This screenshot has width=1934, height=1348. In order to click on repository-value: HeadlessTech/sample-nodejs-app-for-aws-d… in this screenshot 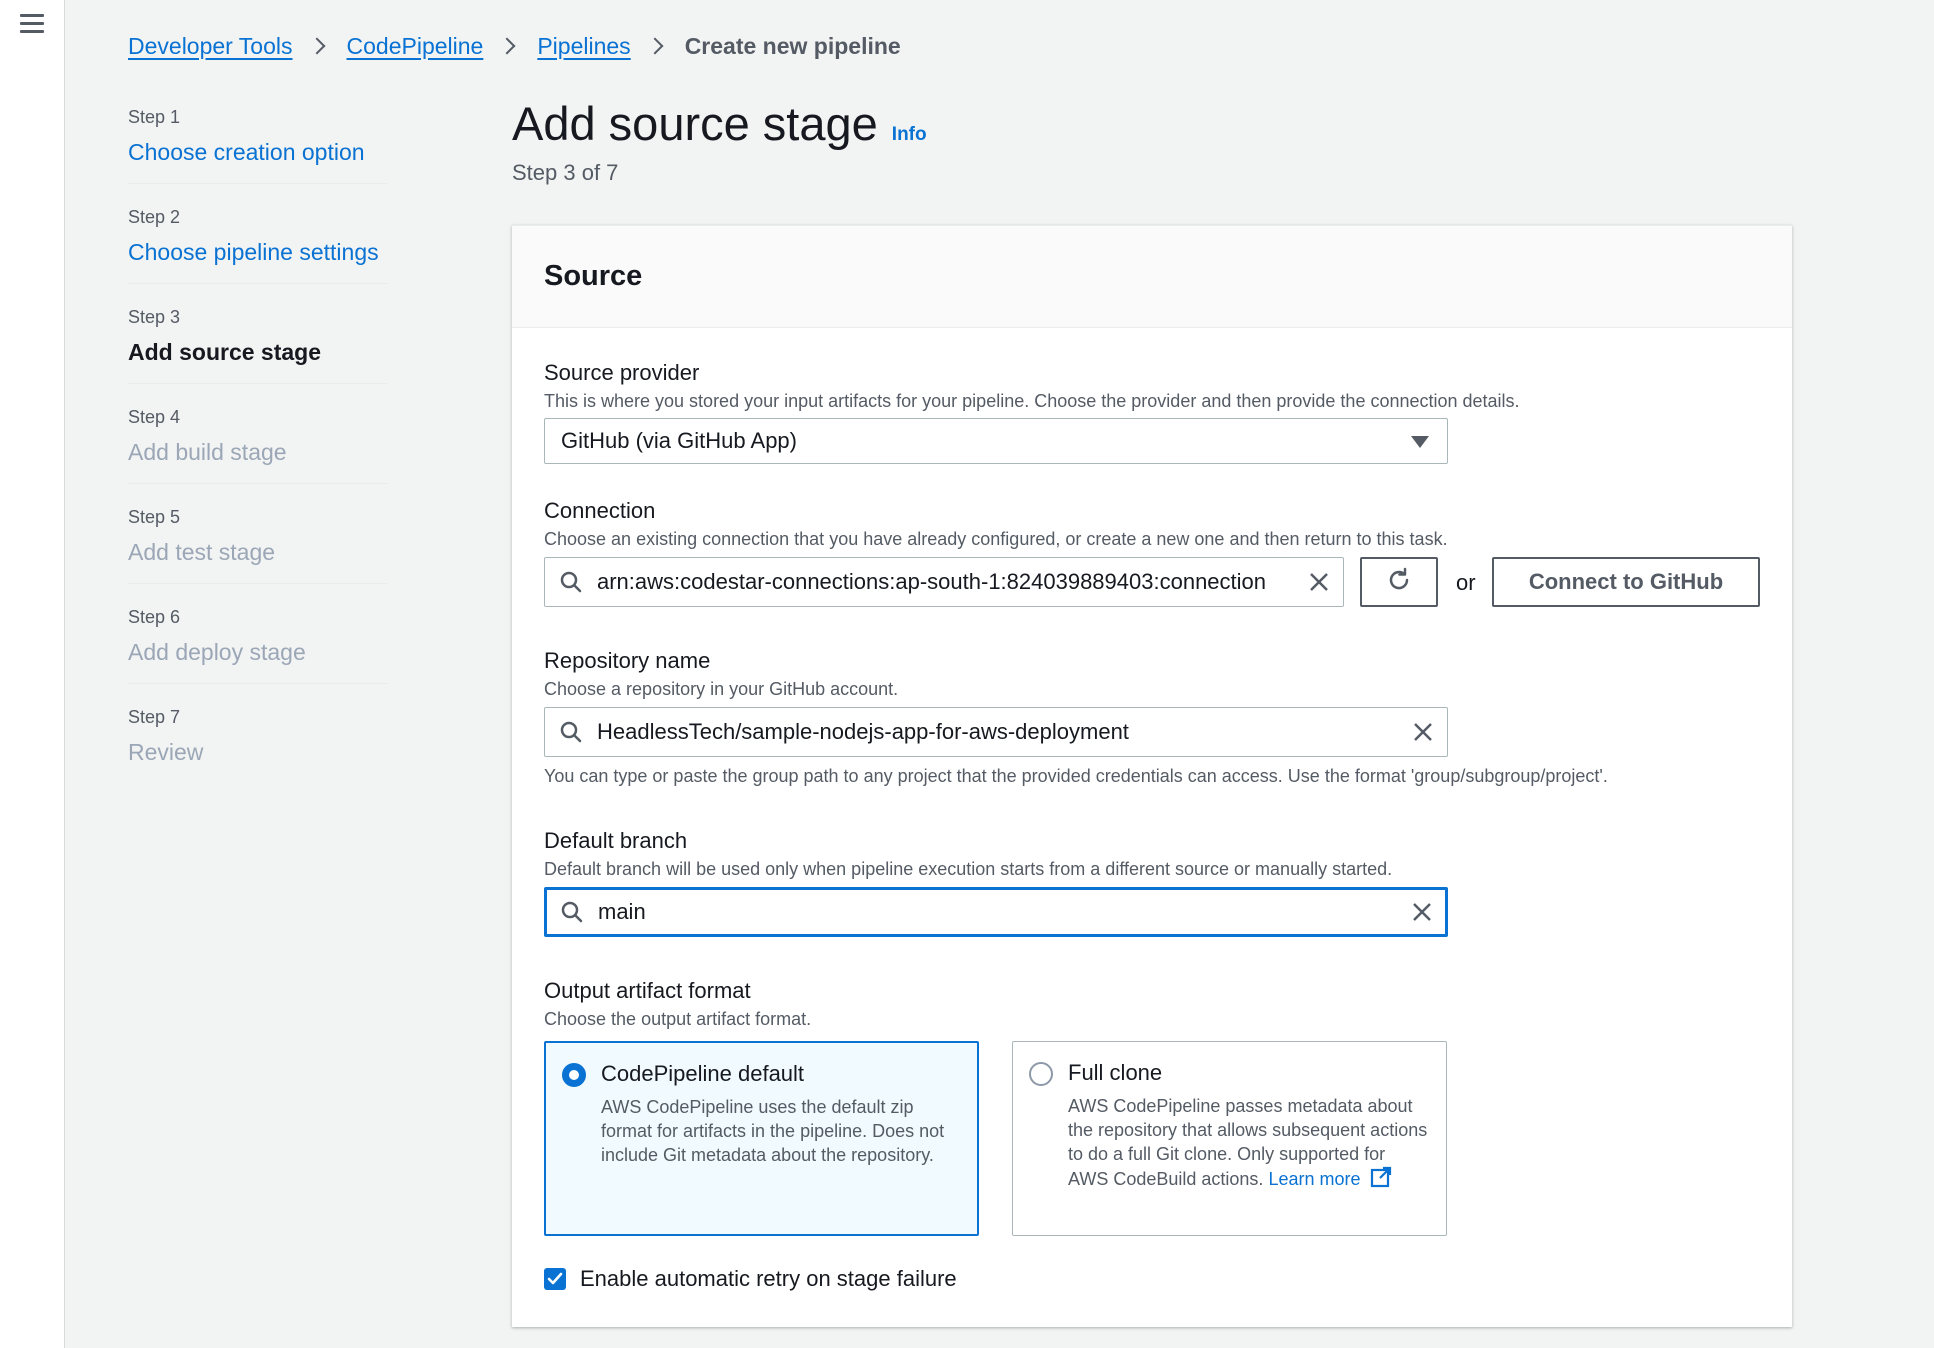, I will do `click(863, 731)`.